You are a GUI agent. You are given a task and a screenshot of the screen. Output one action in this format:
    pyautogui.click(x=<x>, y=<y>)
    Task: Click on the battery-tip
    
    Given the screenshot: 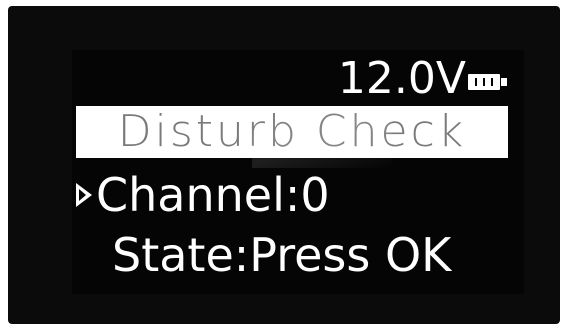 What is the action you would take?
    pyautogui.click(x=504, y=82)
    